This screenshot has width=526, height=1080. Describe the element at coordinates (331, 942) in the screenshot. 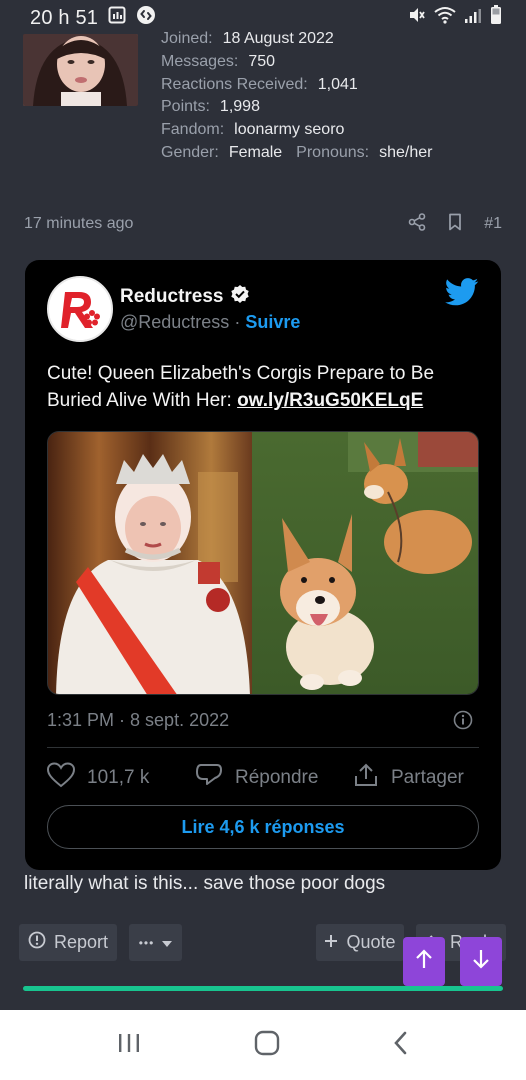

I see `plus-icon` at that location.